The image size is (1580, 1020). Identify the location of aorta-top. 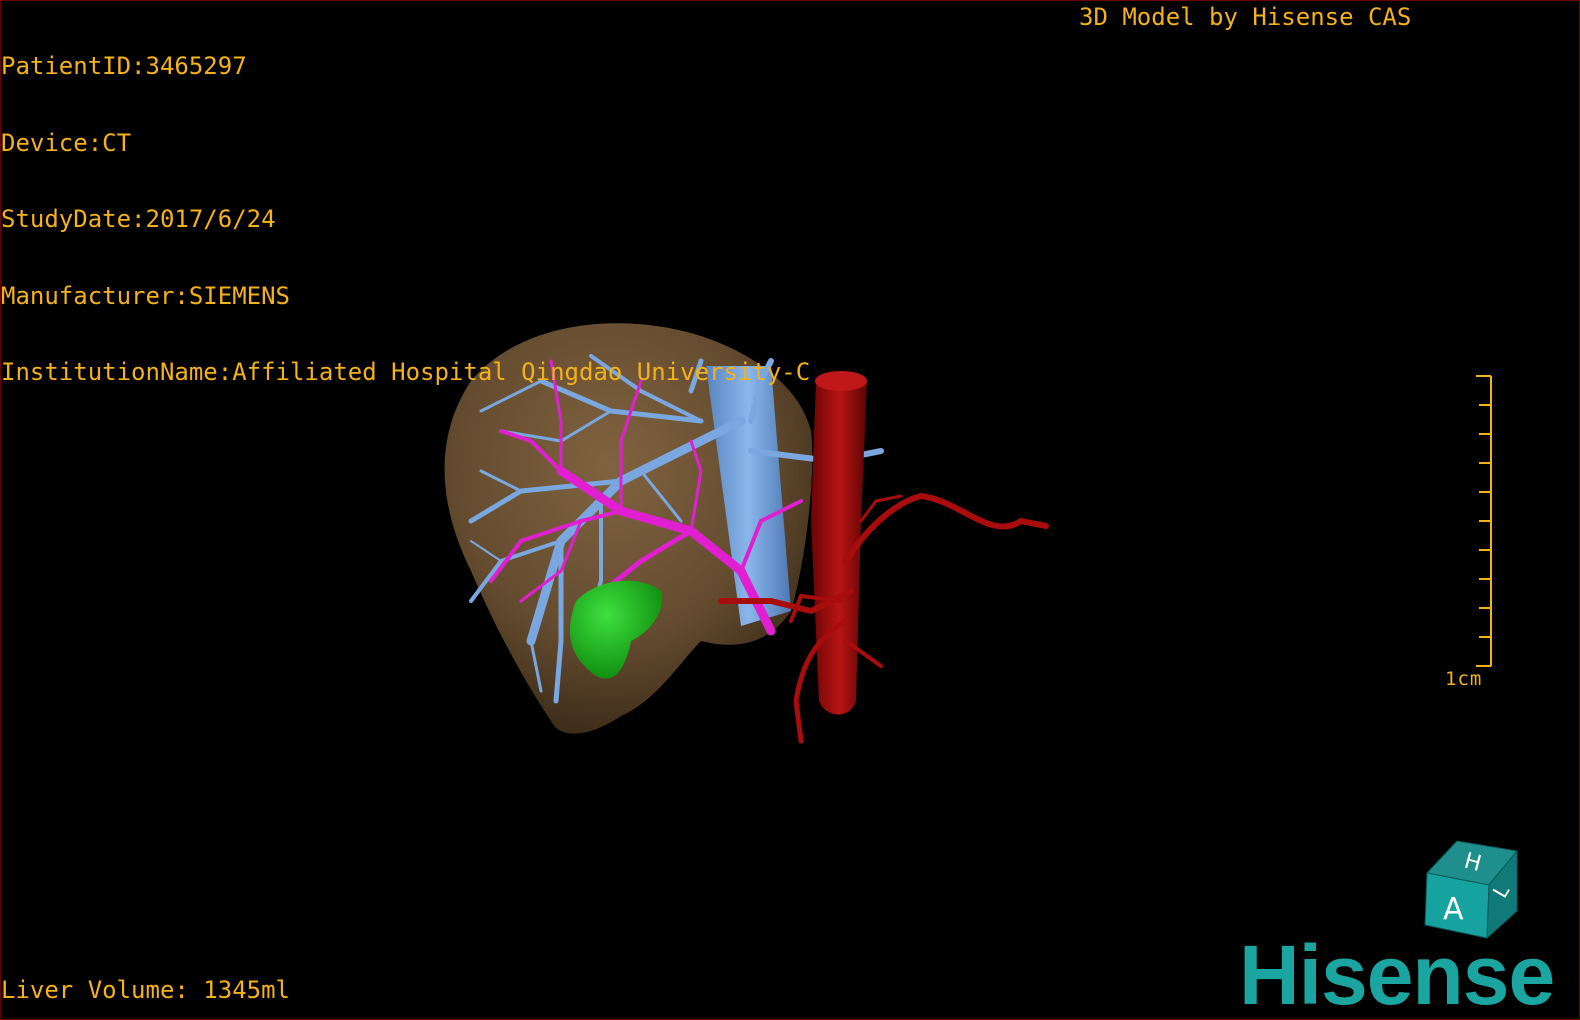
(841, 381).